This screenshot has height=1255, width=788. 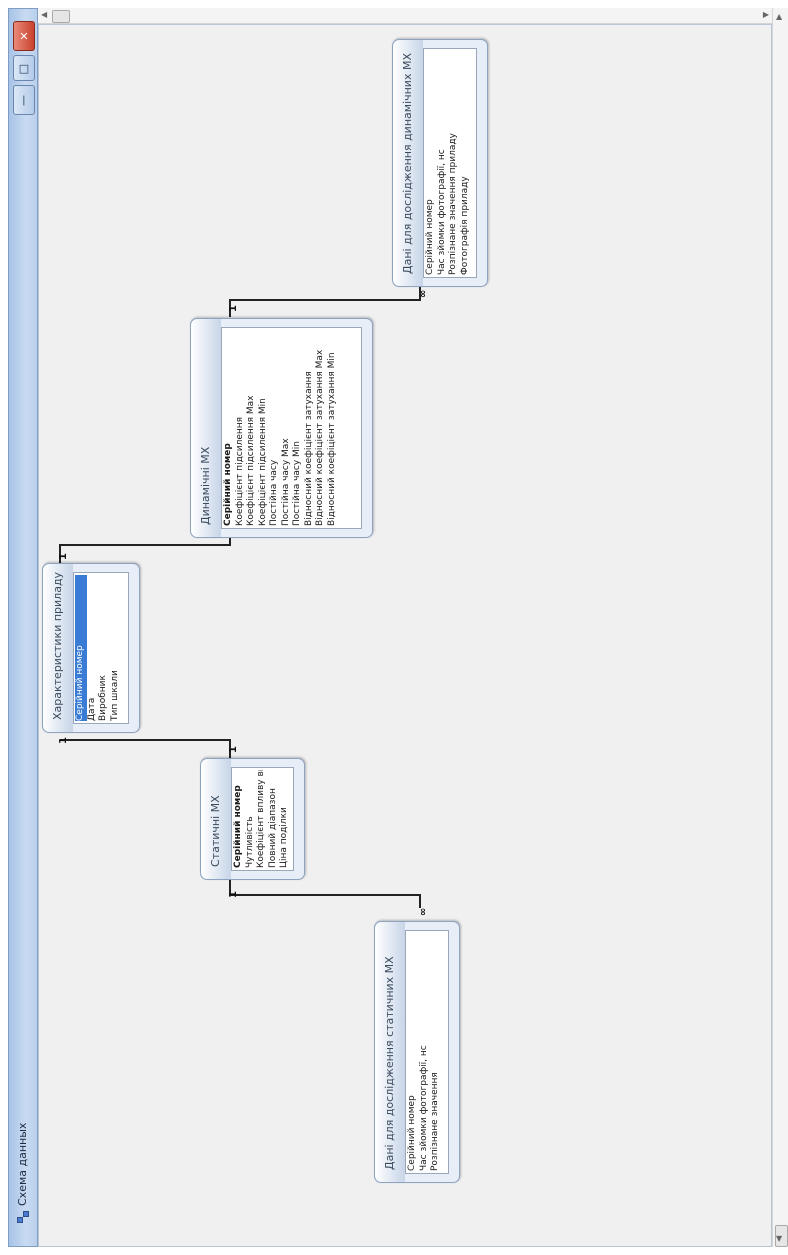 What do you see at coordinates (454, 163) in the screenshot?
I see `field-recognized-value: Розпізнане значення приладу` at bounding box center [454, 163].